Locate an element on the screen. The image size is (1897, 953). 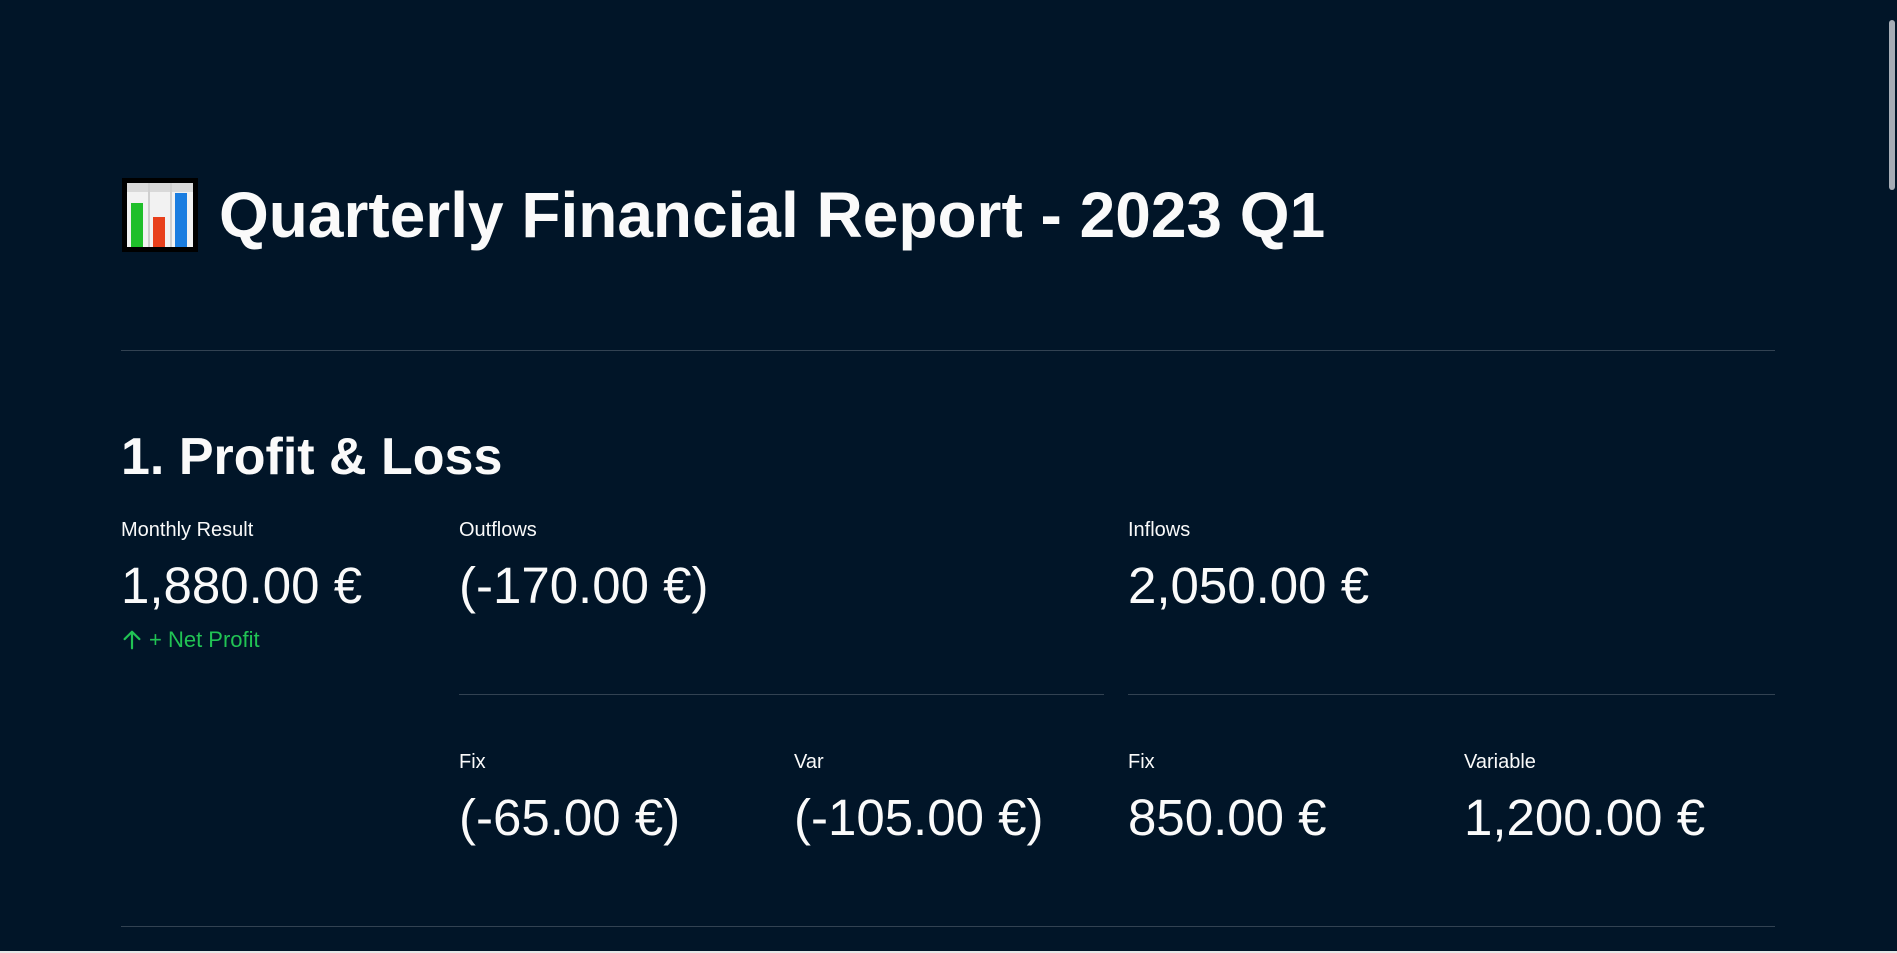
page-title: Quarterly Financial Report - 2023 Q1 is located at coordinates (772, 215).